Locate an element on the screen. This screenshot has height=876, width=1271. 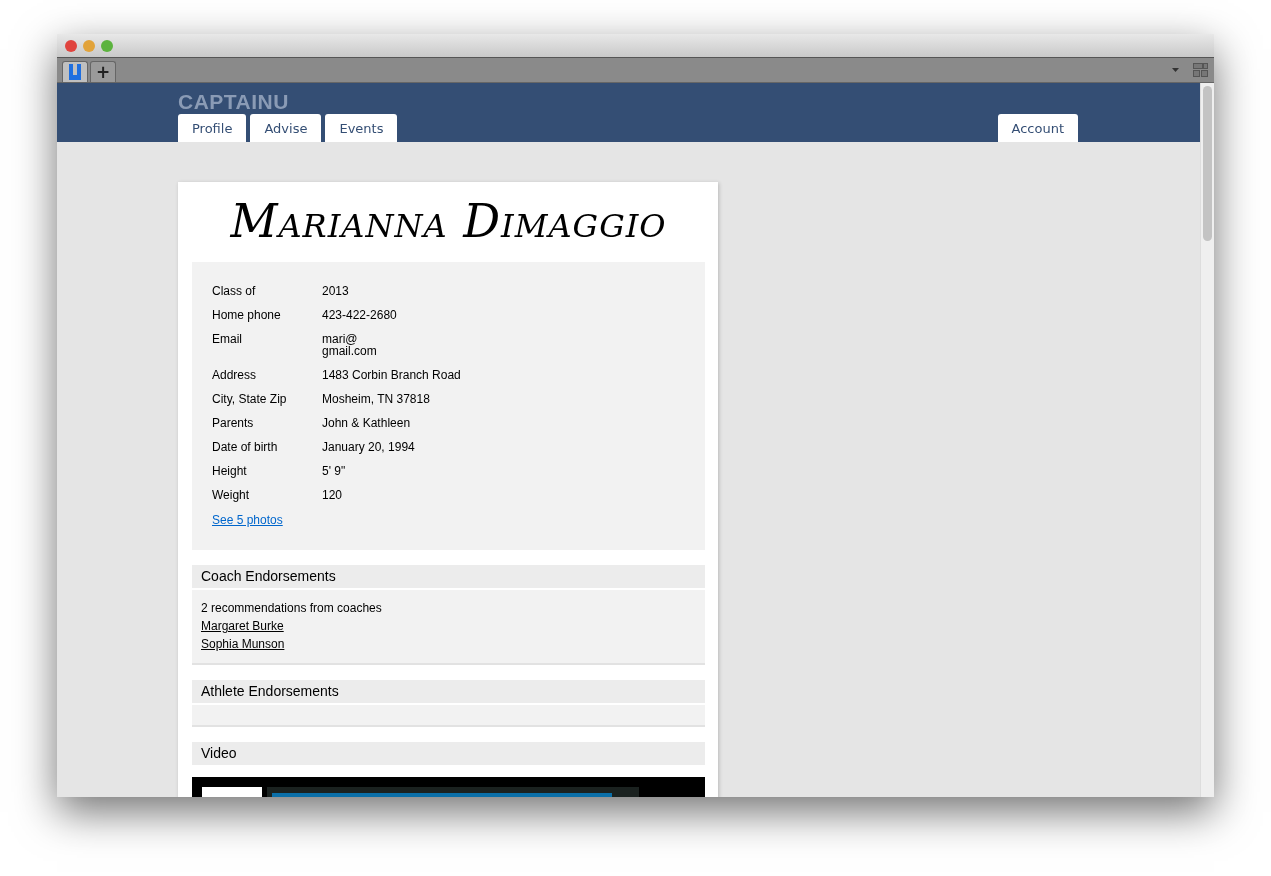
site-logo: CAPTAINU is located at coordinates (233, 102).